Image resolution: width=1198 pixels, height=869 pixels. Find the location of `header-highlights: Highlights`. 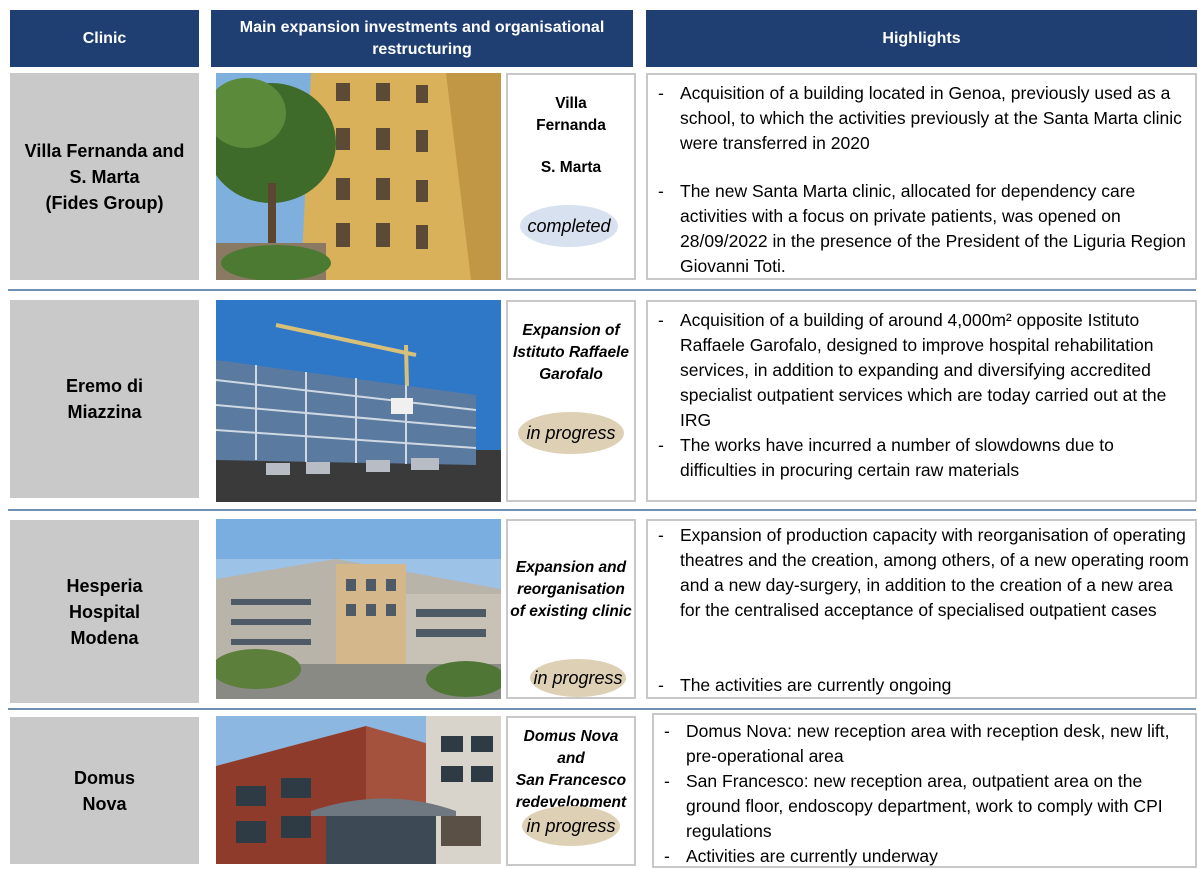

header-highlights: Highlights is located at coordinates (921, 38).